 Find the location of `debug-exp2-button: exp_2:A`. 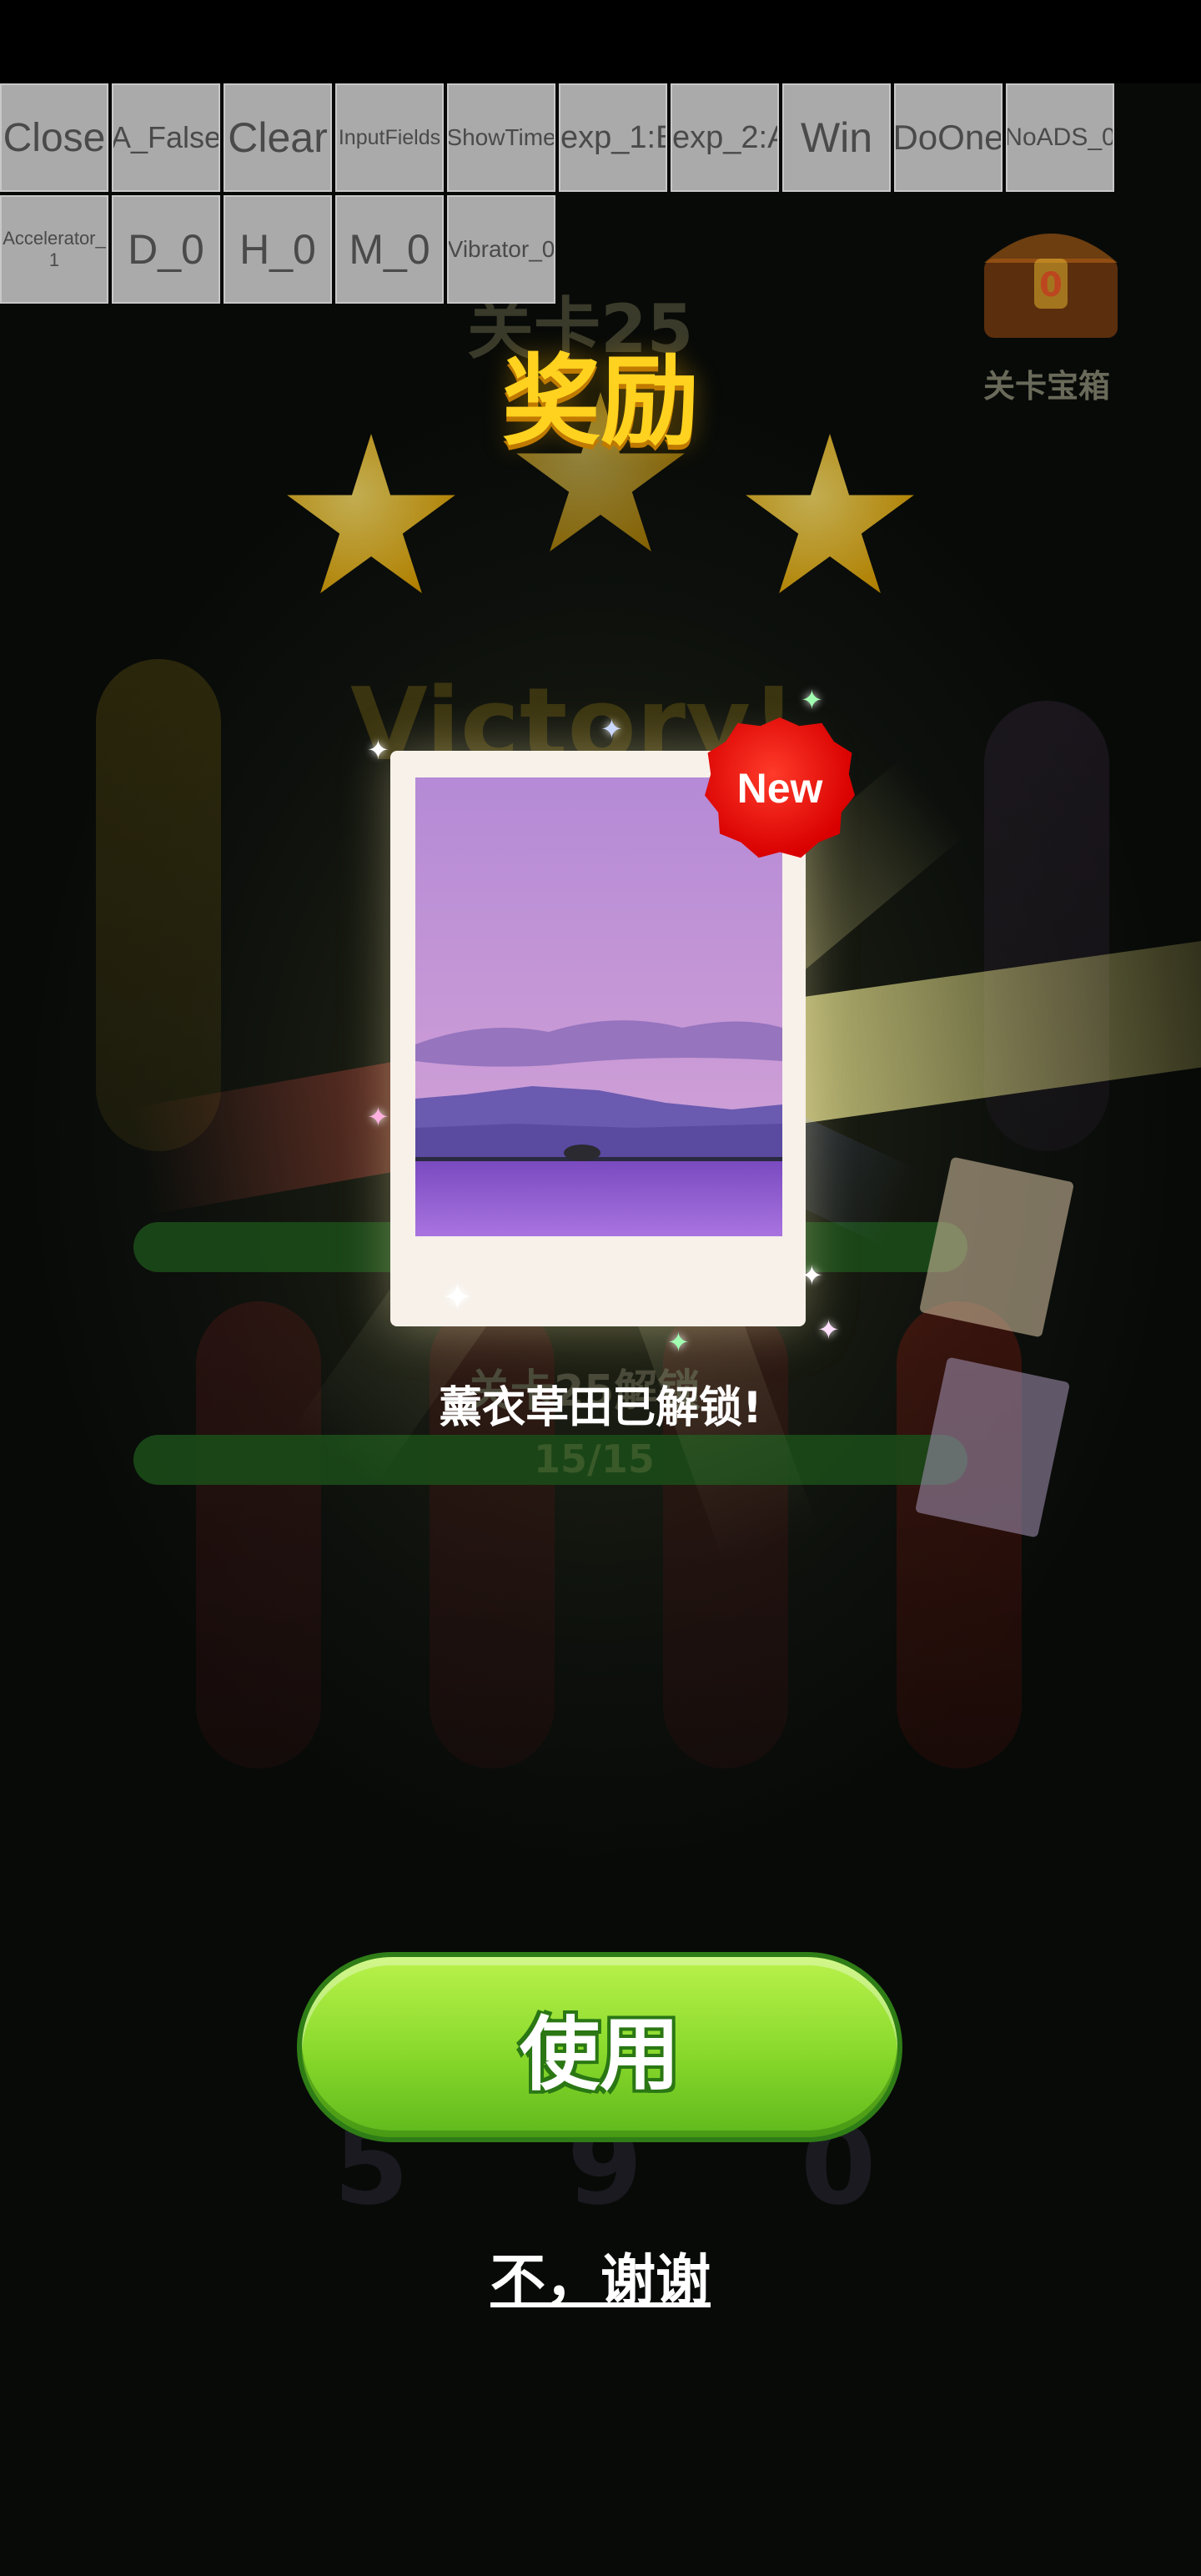

debug-exp2-button: exp_2:A is located at coordinates (725, 137).